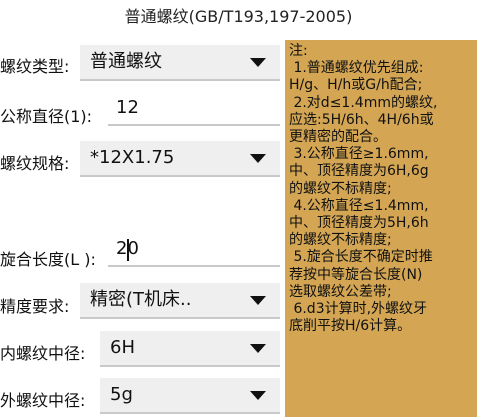  What do you see at coordinates (46, 116) in the screenshot?
I see `nominal-diameter-label: 公称直径(1):` at bounding box center [46, 116].